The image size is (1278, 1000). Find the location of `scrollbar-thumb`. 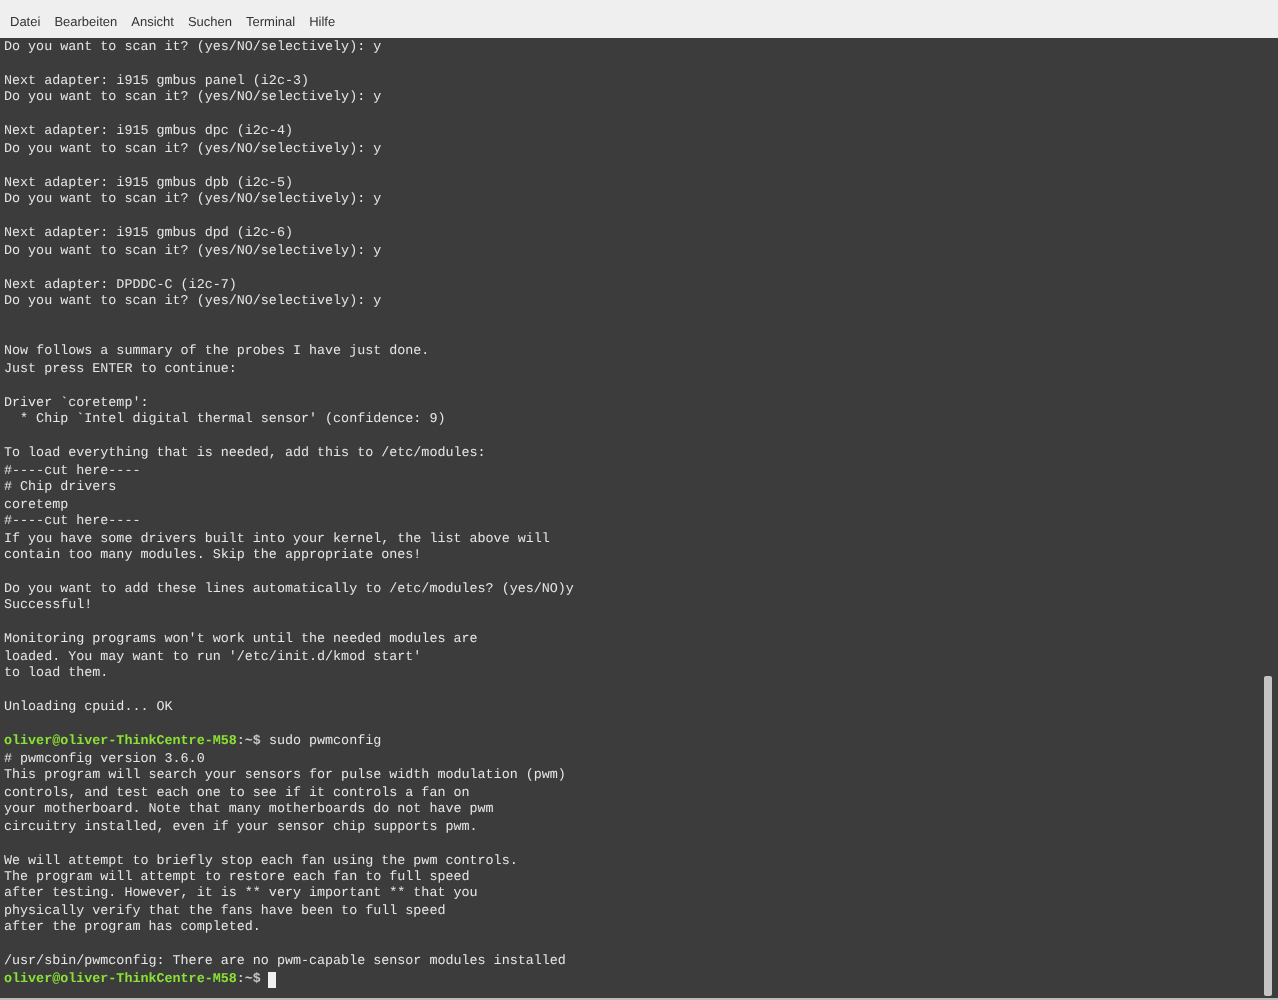

scrollbar-thumb is located at coordinates (1268, 836).